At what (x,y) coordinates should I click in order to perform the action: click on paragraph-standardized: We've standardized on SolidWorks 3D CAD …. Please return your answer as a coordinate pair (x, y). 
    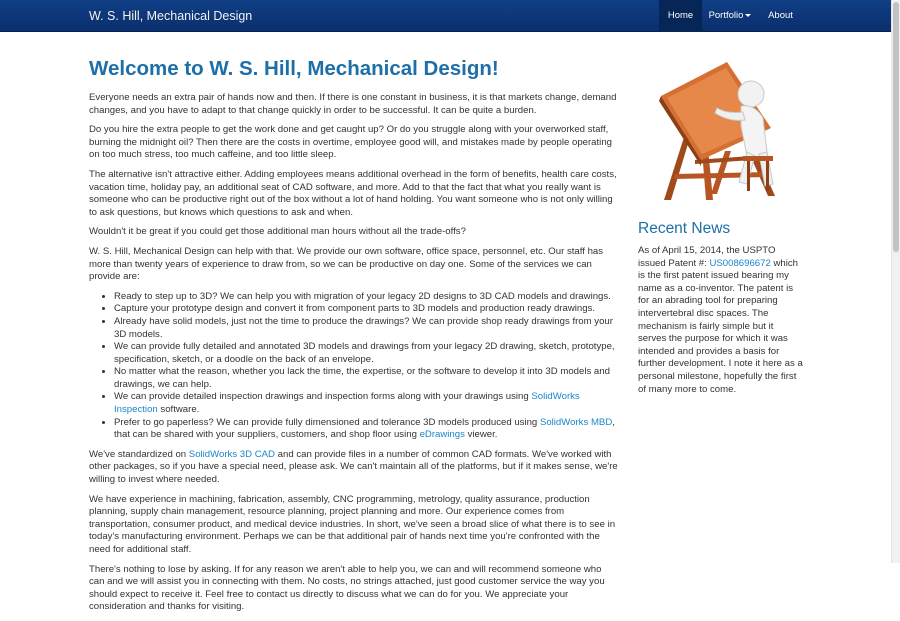
    Looking at the image, I should click on (354, 468).